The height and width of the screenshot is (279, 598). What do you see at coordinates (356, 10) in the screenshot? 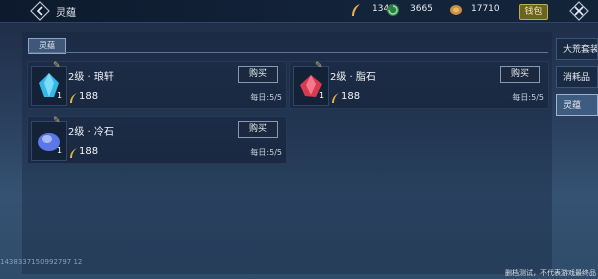
I see `feather-currency-icon` at bounding box center [356, 10].